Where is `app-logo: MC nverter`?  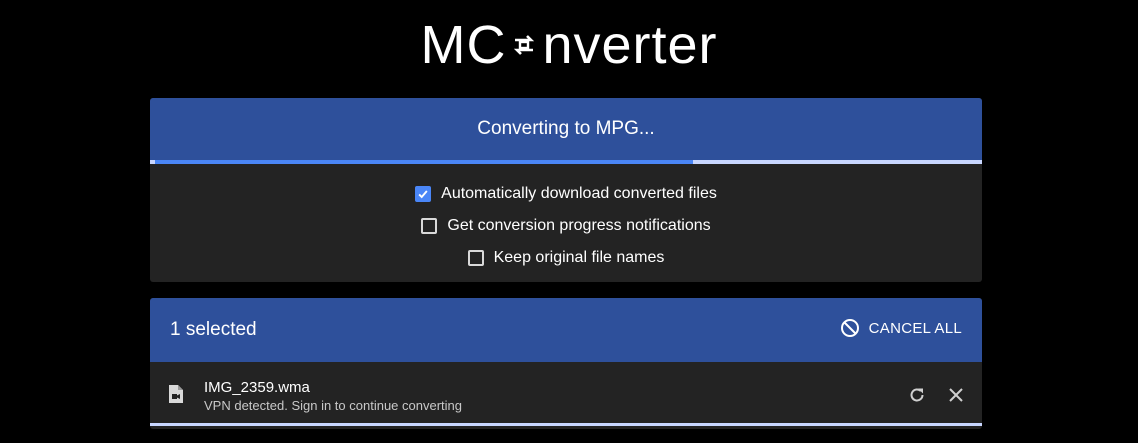
app-logo: MC nverter is located at coordinates (569, 45).